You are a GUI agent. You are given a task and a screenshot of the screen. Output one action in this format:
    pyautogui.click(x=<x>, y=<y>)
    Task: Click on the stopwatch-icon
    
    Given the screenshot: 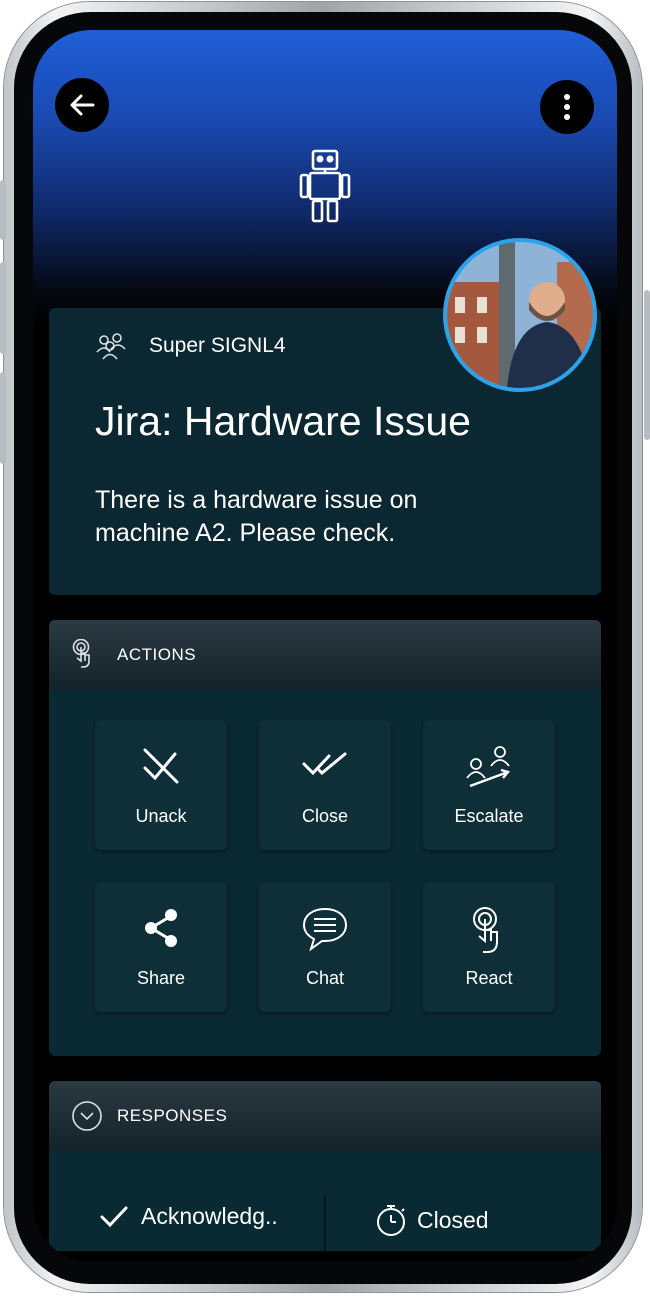 What is the action you would take?
    pyautogui.click(x=391, y=1220)
    